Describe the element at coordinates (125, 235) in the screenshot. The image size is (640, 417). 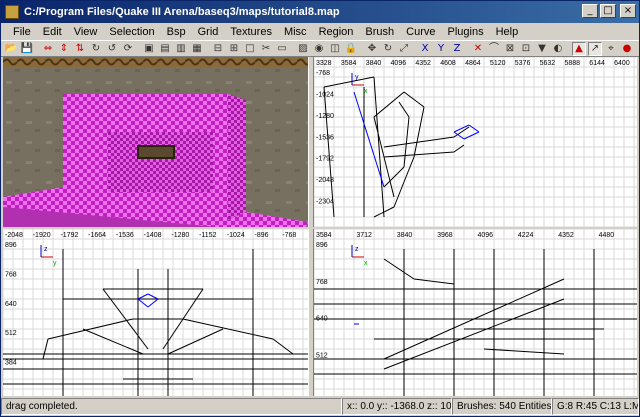
I see `x-tick-label: -1536` at that location.